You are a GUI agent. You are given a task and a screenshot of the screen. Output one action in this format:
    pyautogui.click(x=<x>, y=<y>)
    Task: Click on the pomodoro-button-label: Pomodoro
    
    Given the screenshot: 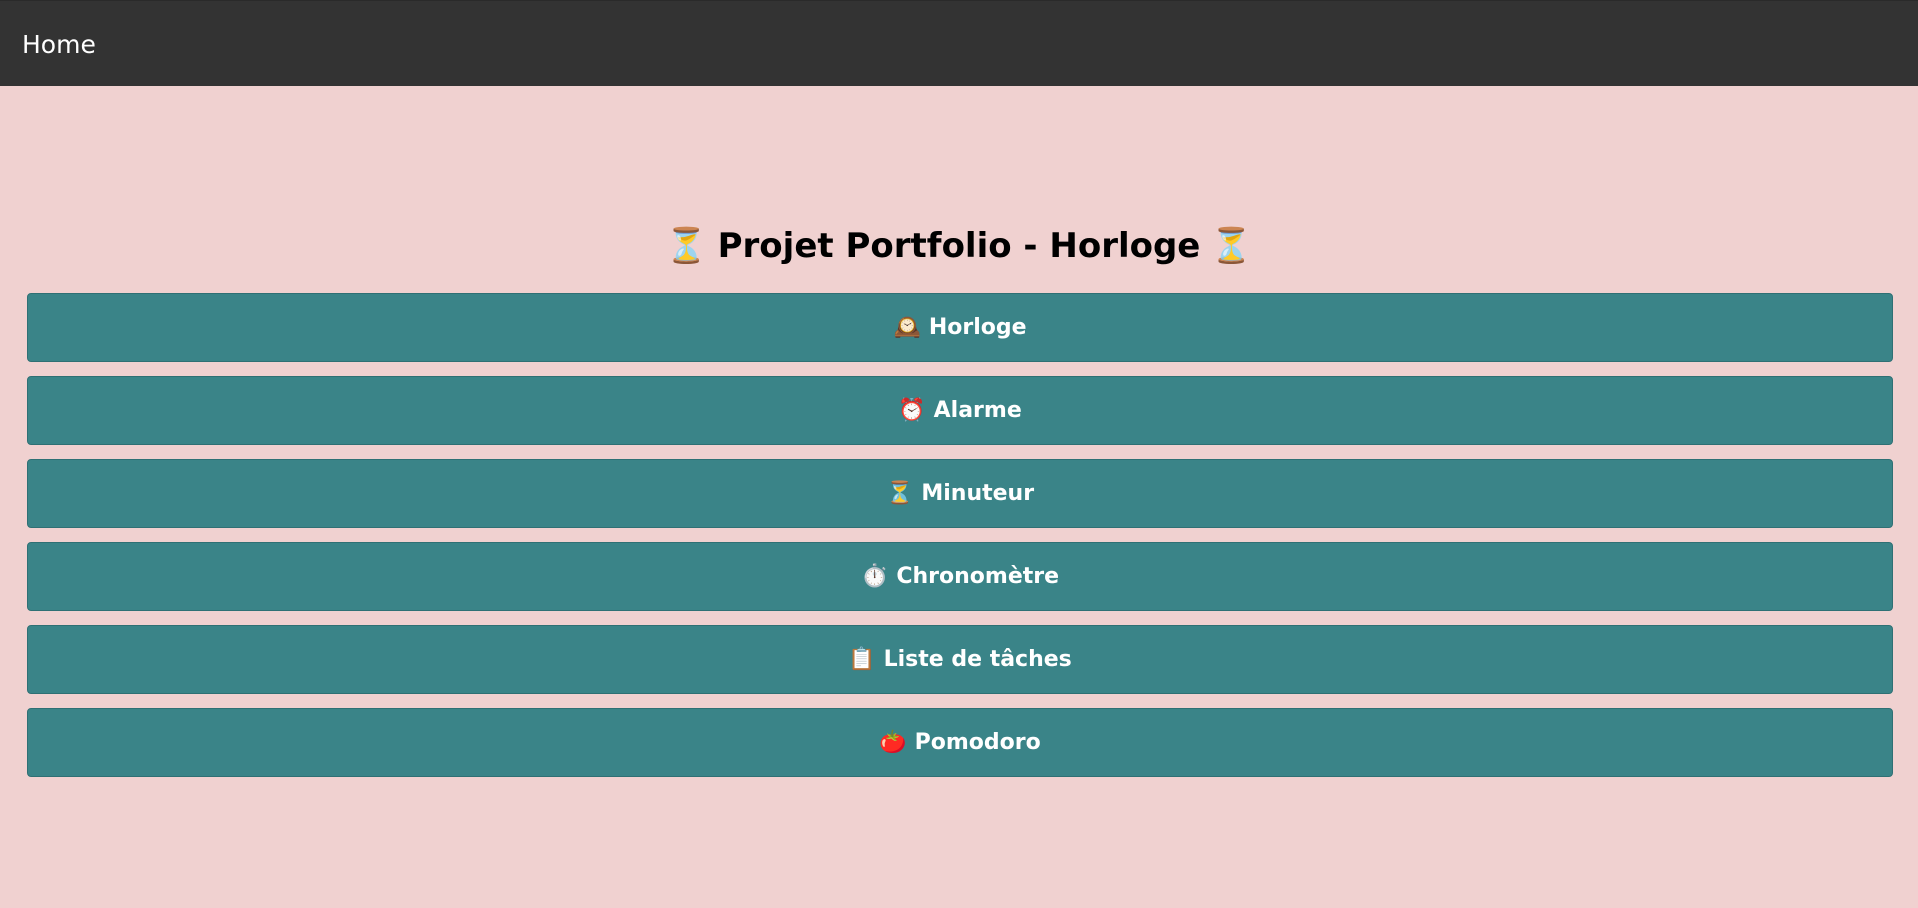 What is the action you would take?
    pyautogui.click(x=977, y=742)
    